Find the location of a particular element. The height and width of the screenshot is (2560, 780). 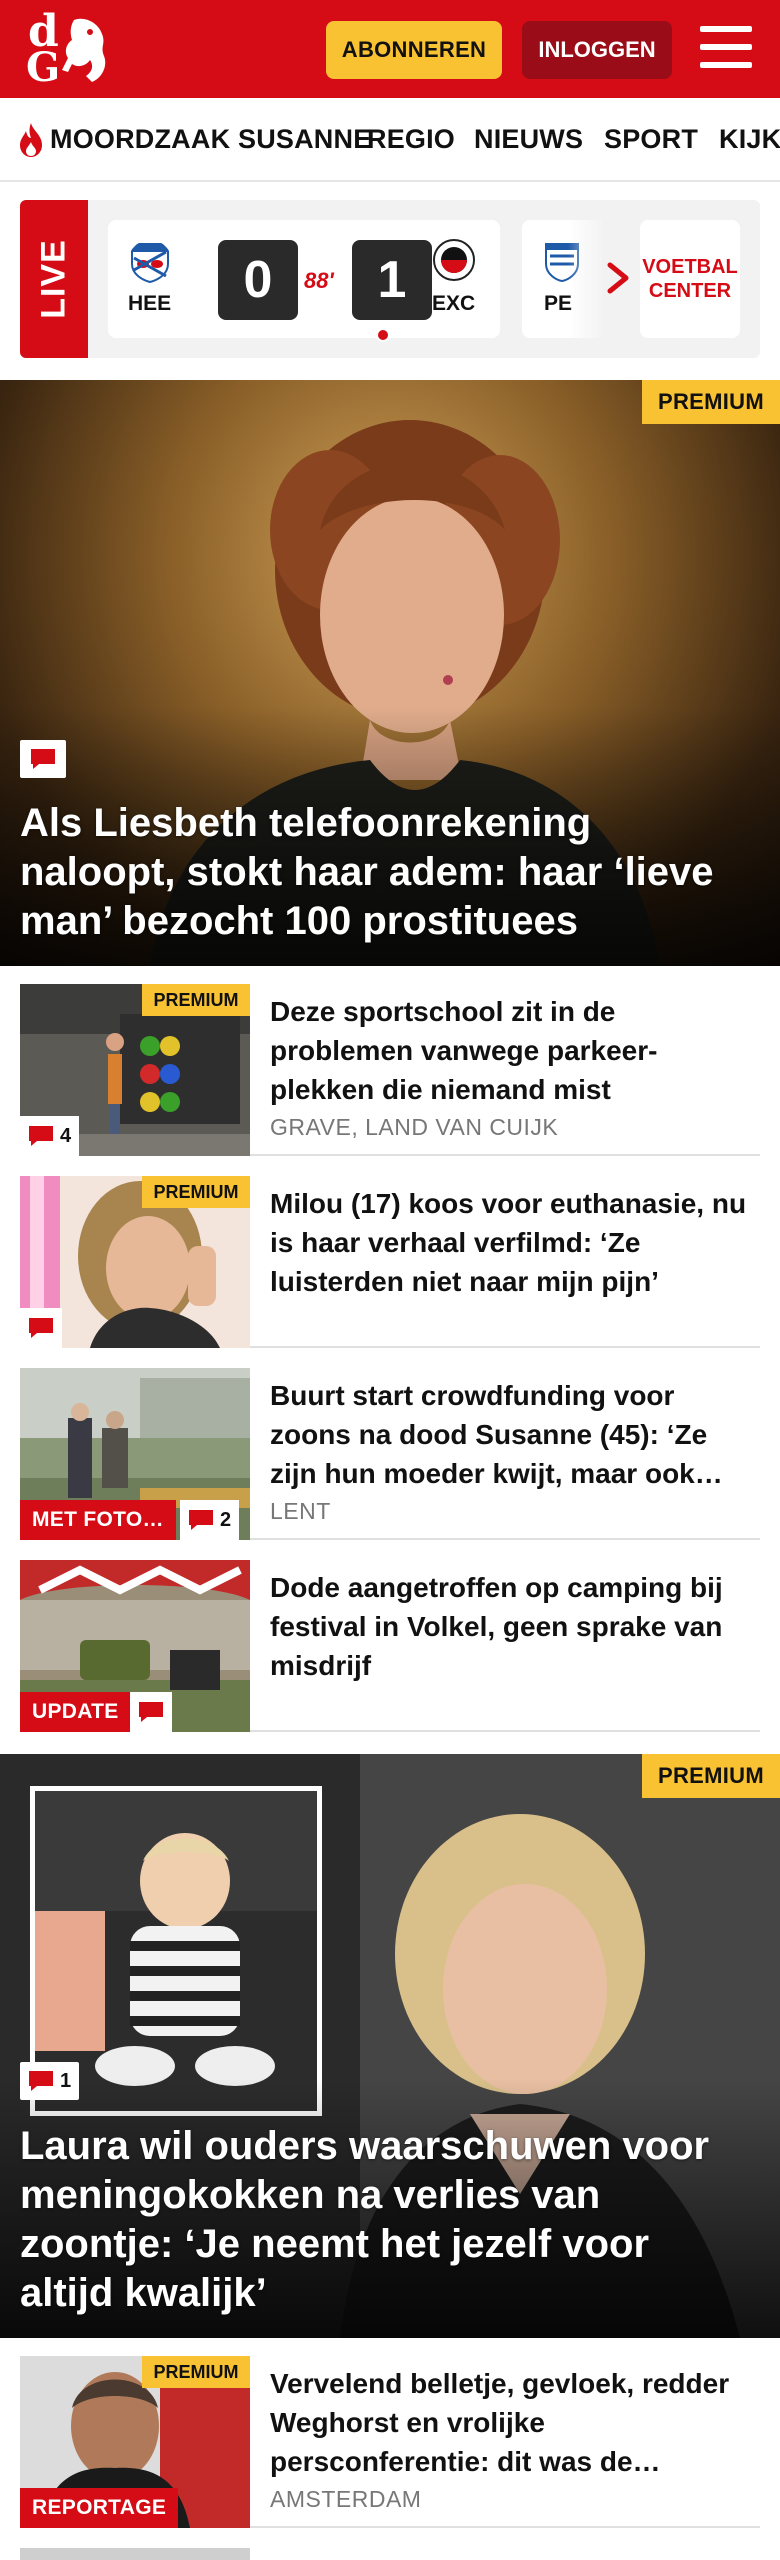

heerenveen-crest-icon is located at coordinates (150, 263).